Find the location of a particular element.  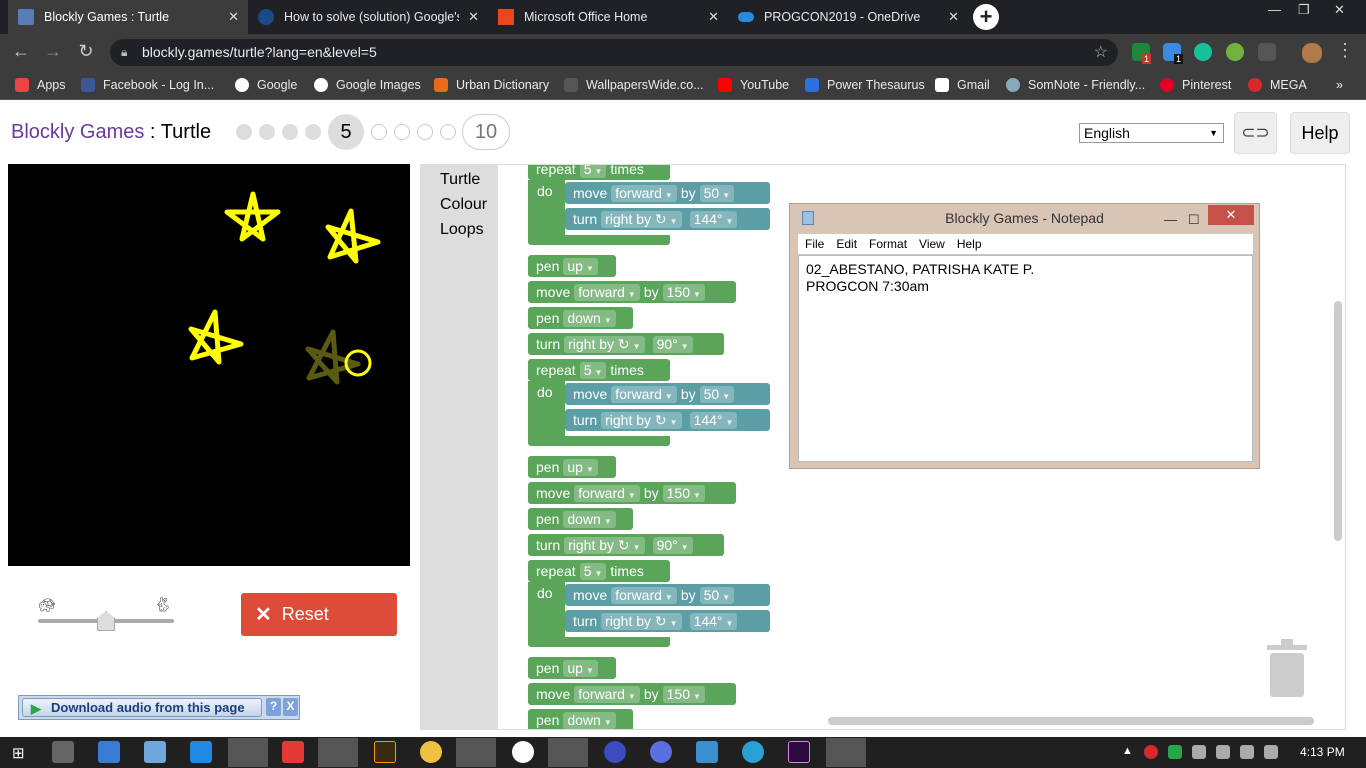

current-level-indicator: 5 is located at coordinates (346, 132).